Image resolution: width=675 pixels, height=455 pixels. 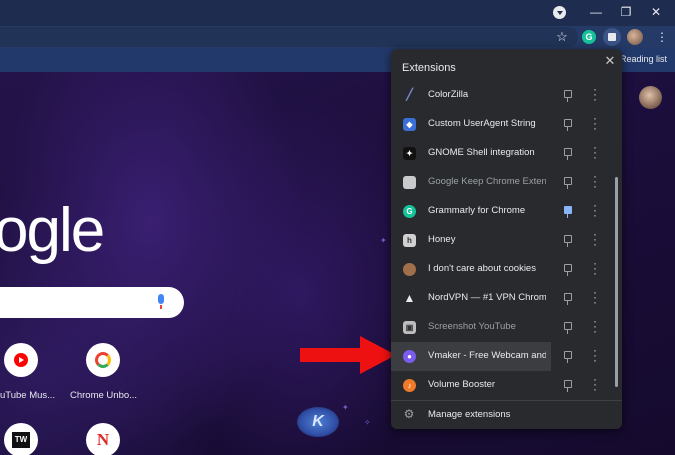 I want to click on tw-icon: TW, so click(x=21, y=440).